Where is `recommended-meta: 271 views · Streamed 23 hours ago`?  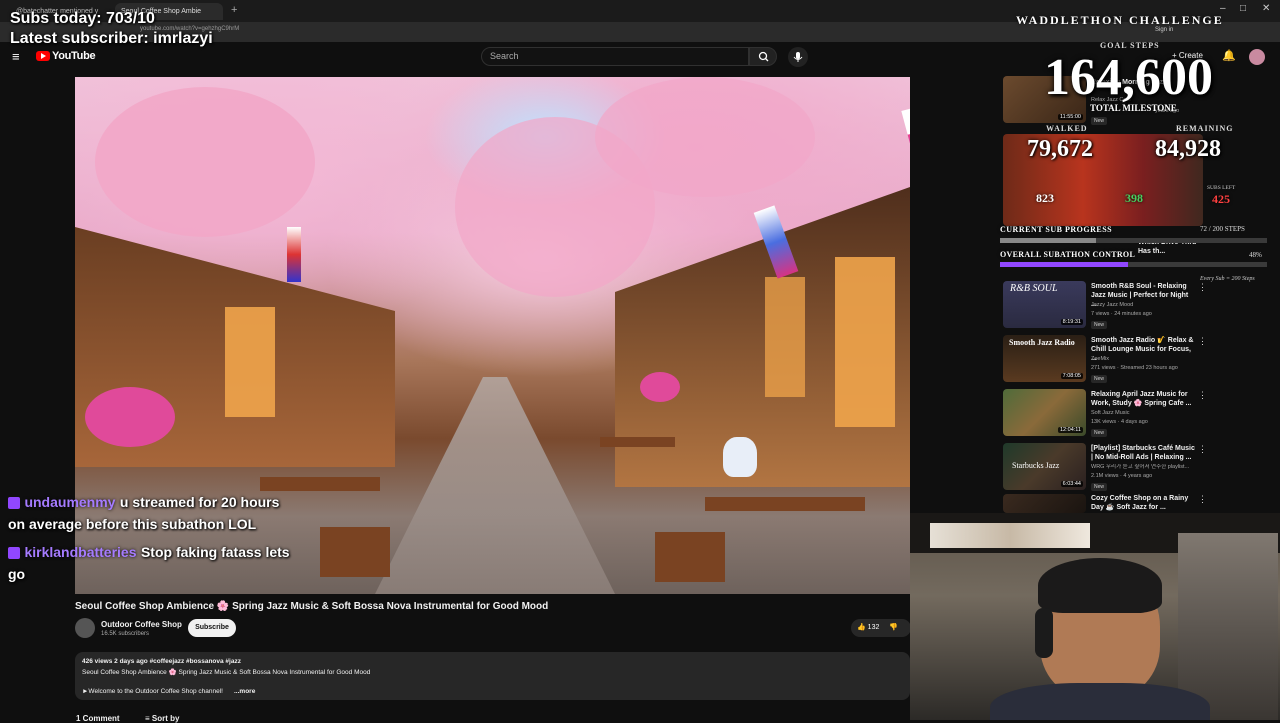 recommended-meta: 271 views · Streamed 23 hours ago is located at coordinates (1134, 368).